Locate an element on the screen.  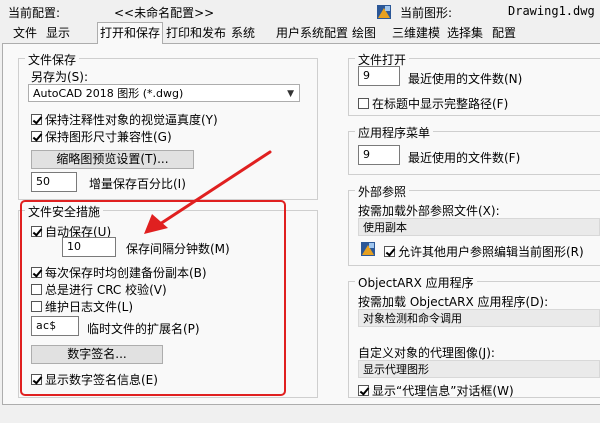
show-proxy-dialog-label: 显示“代理信息”对话框(W) is located at coordinates (443, 391).